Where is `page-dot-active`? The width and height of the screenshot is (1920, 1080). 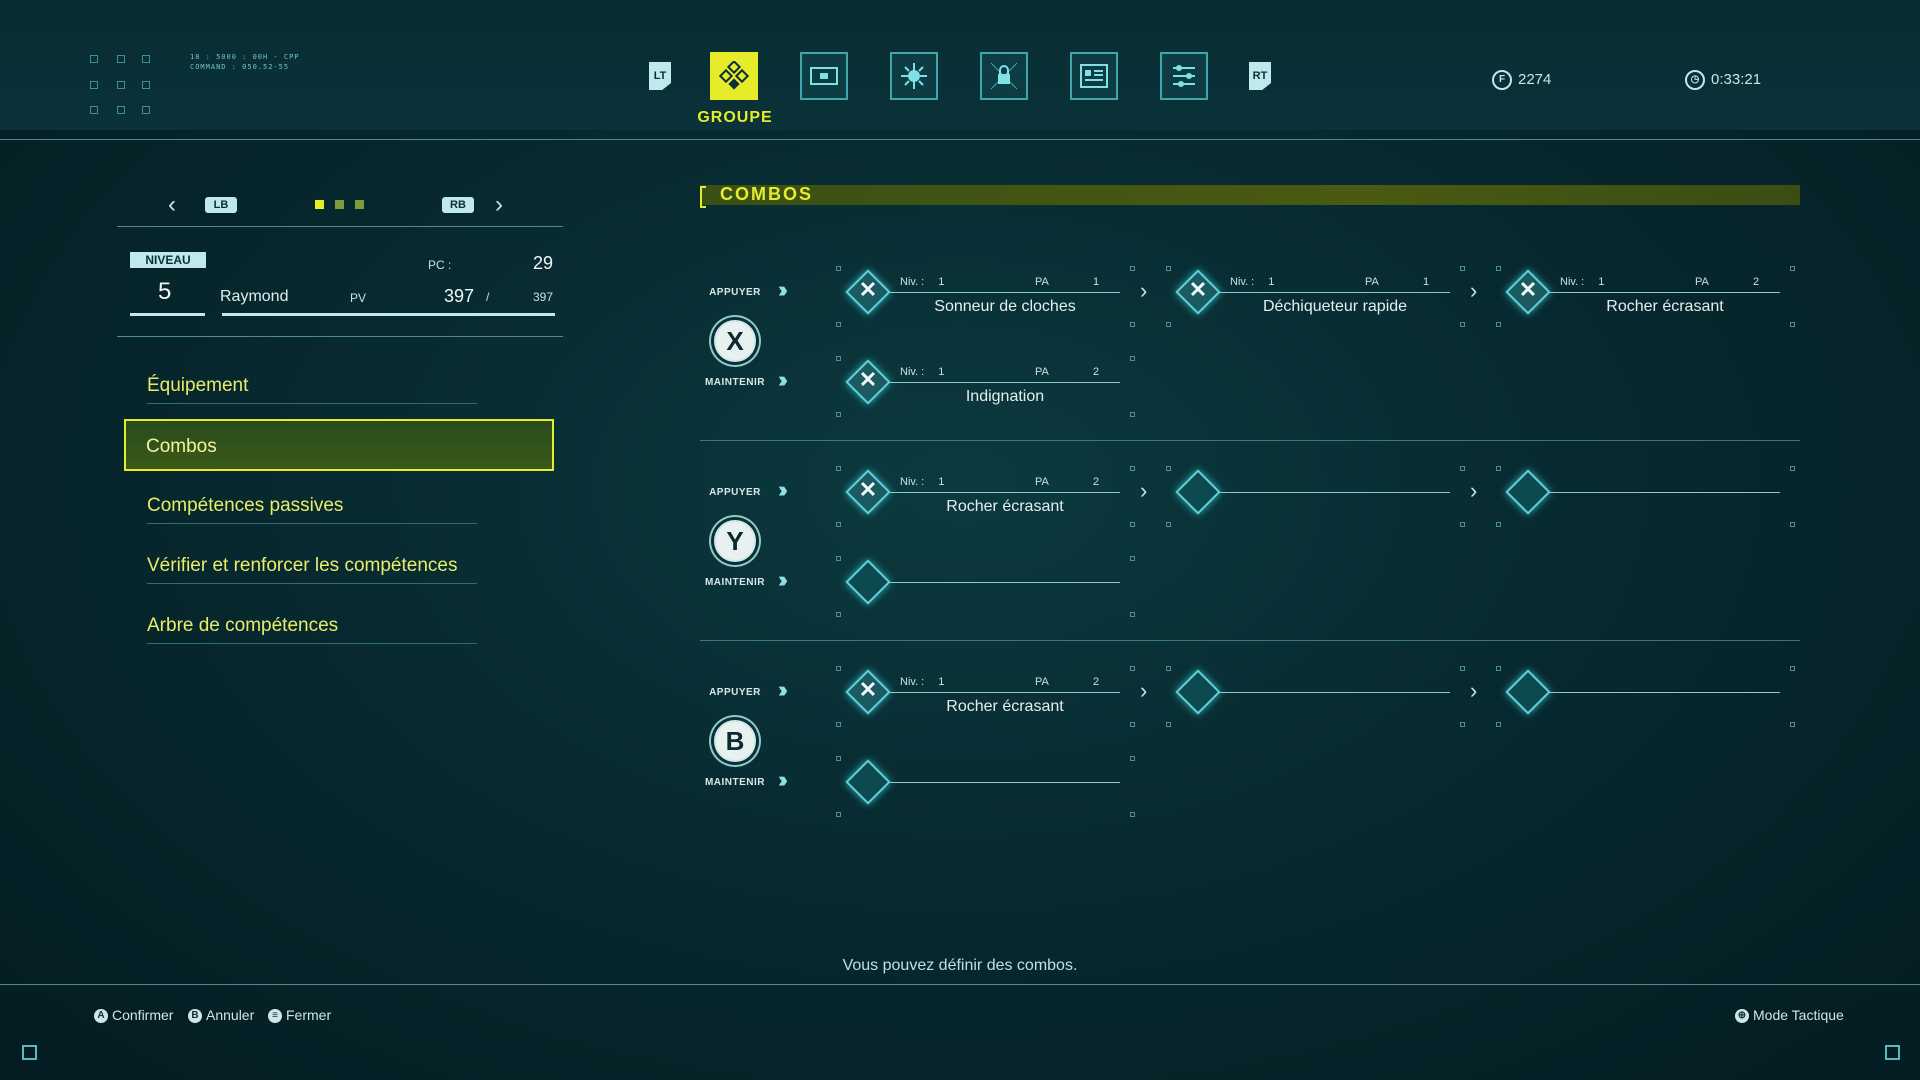
page-dot-active is located at coordinates (319, 204).